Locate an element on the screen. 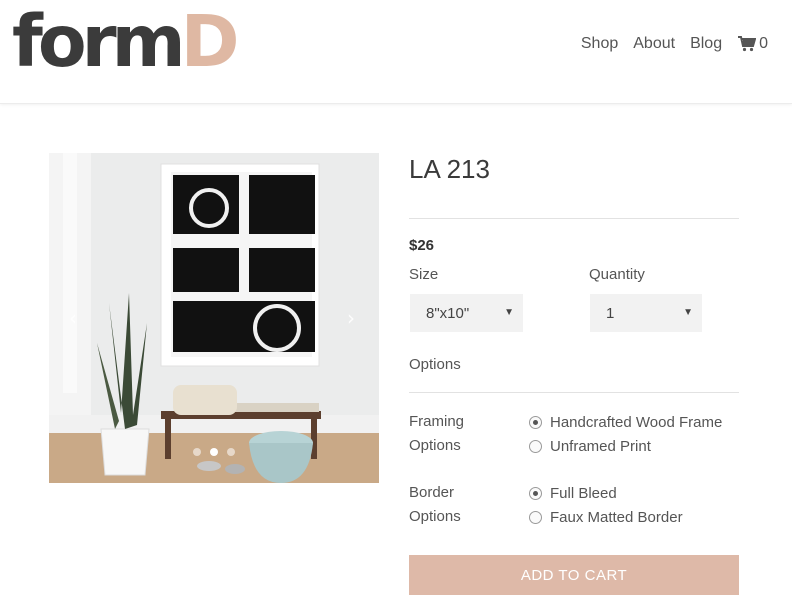  framing-option-unframed: Unframed Print is located at coordinates (590, 446).